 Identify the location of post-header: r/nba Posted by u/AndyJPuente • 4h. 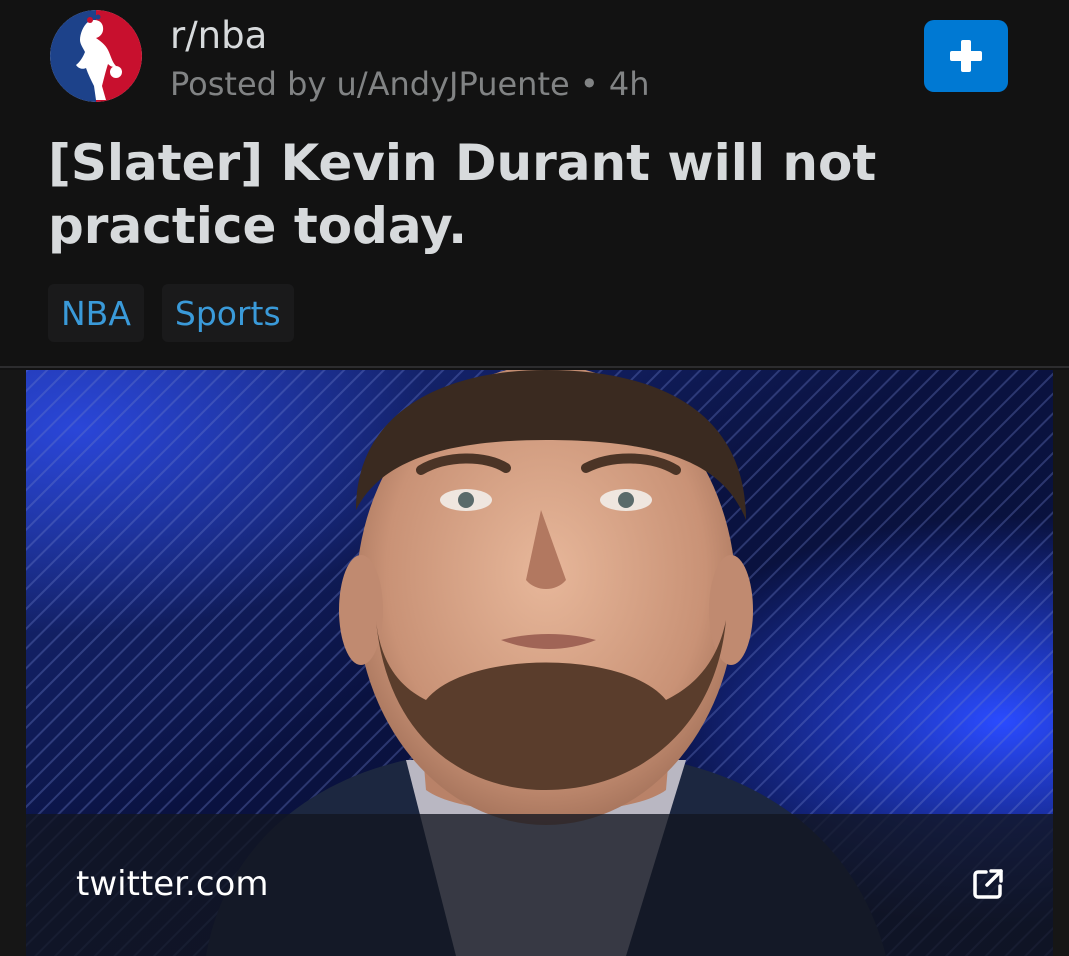
(550, 56).